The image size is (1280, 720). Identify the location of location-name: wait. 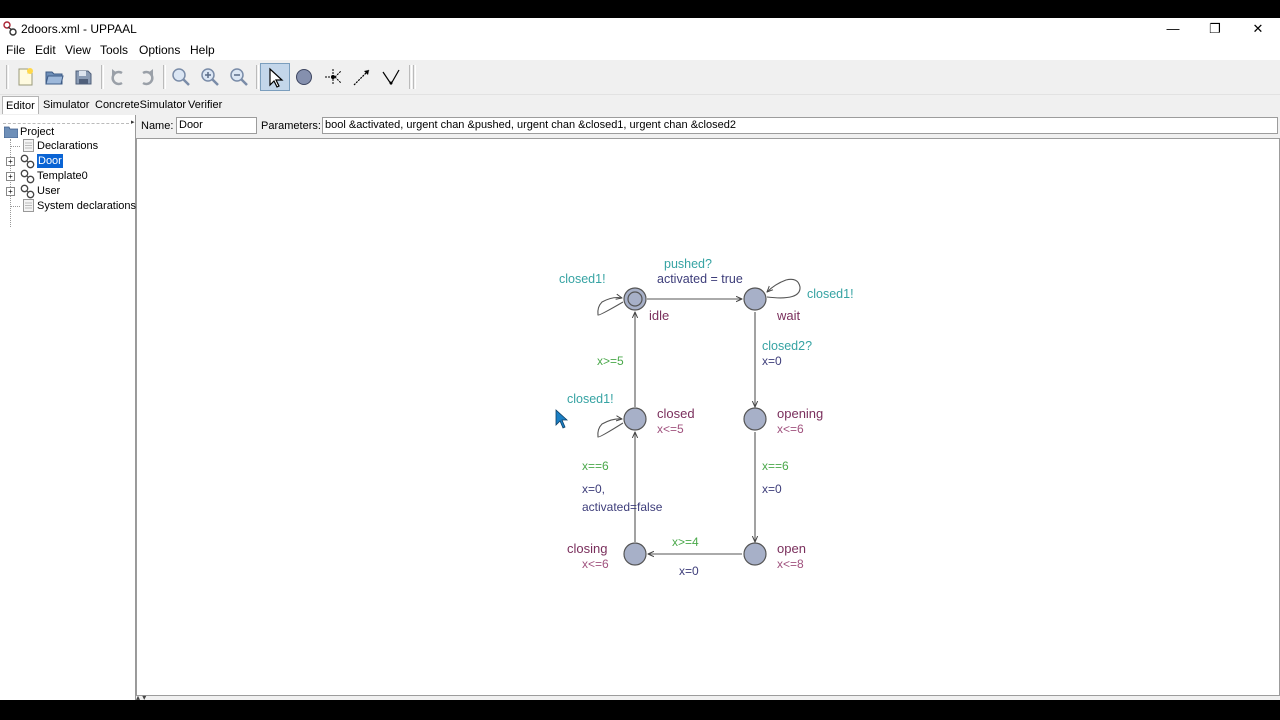
(788, 315).